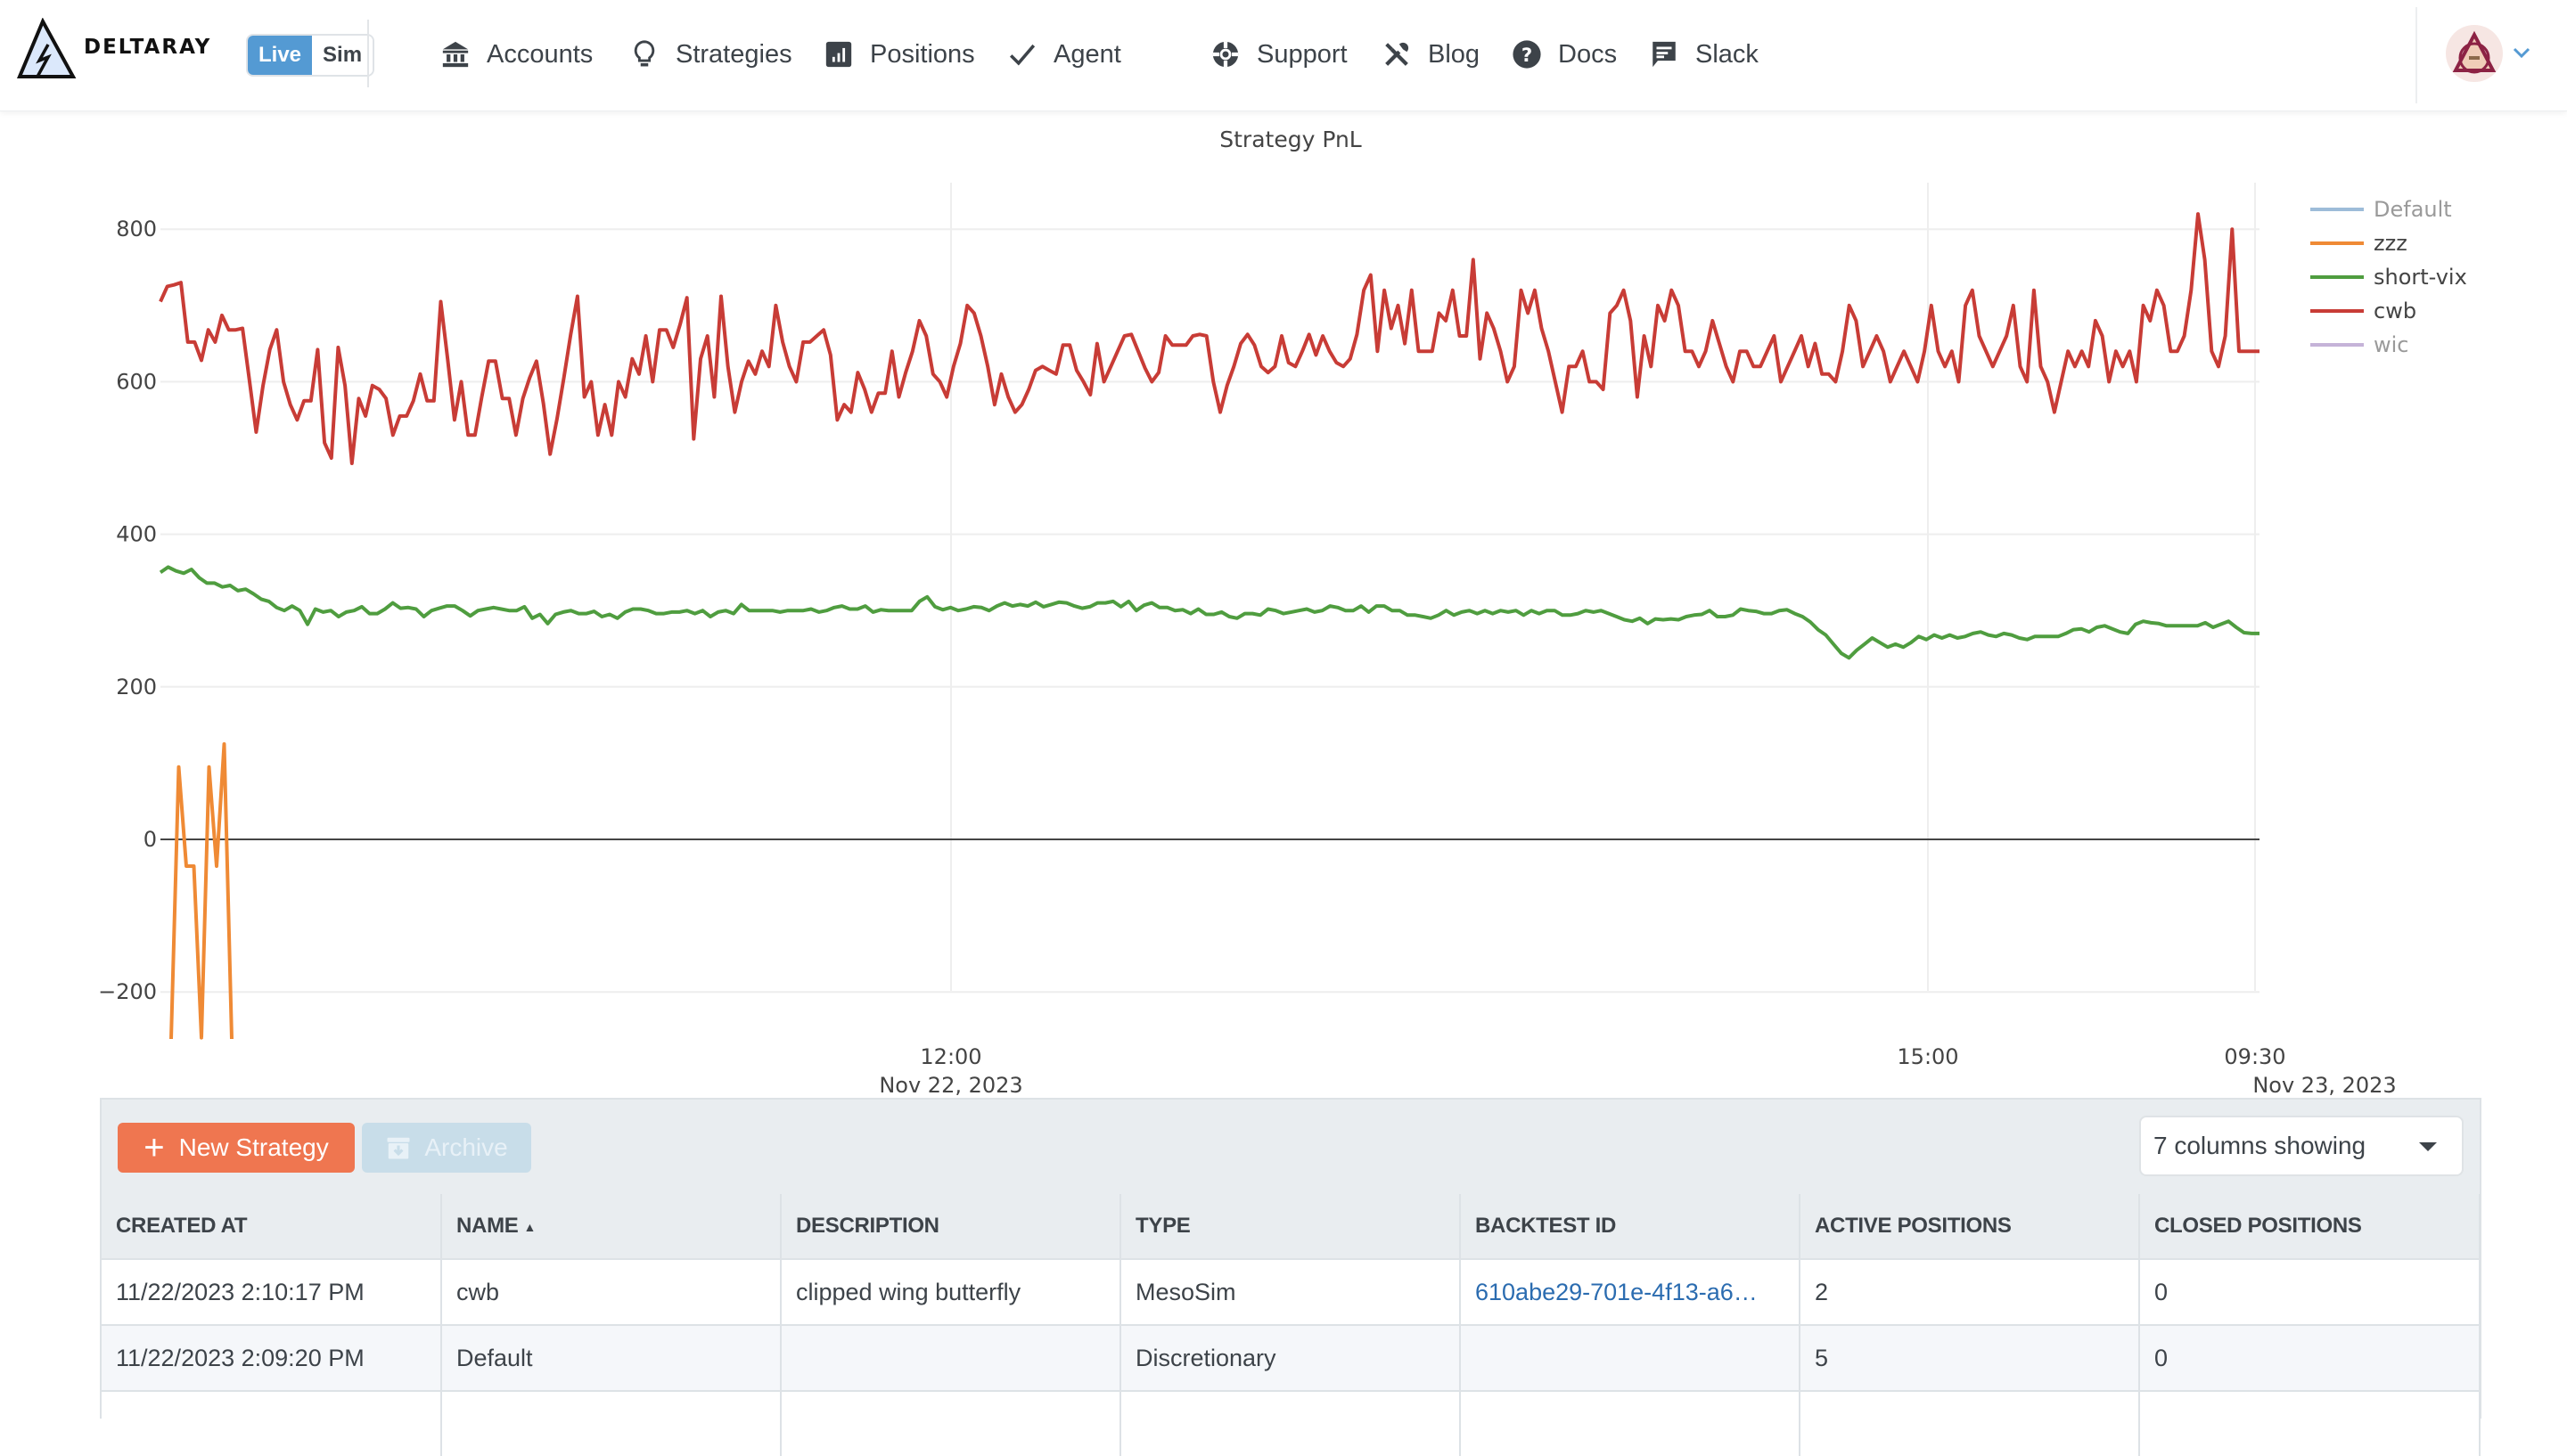 Image resolution: width=2567 pixels, height=1456 pixels. What do you see at coordinates (734, 54) in the screenshot?
I see `nav-strategies-label: Strategies` at bounding box center [734, 54].